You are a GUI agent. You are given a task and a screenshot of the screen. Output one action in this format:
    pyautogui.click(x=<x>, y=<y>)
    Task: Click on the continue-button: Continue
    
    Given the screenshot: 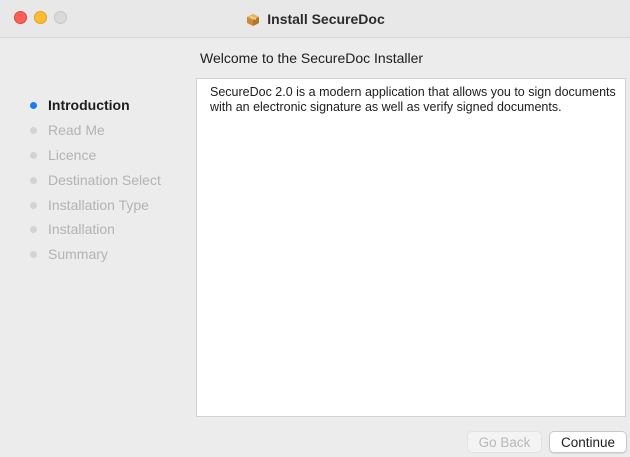 What is the action you would take?
    pyautogui.click(x=588, y=442)
    